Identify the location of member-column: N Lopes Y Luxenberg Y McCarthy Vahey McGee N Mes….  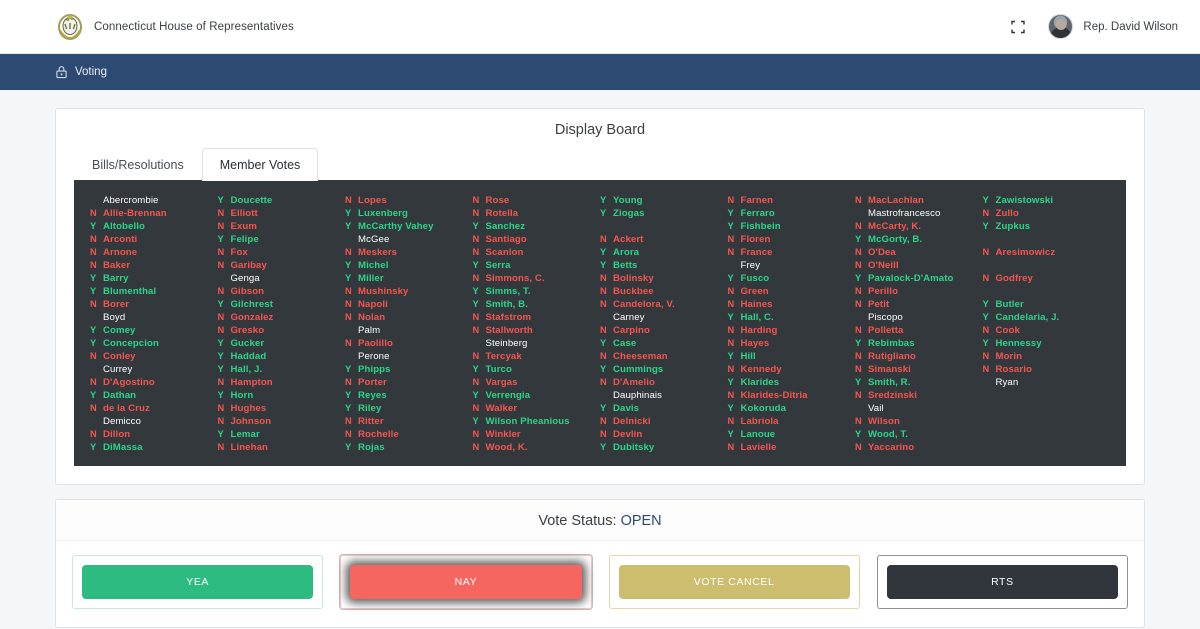
(409, 324).